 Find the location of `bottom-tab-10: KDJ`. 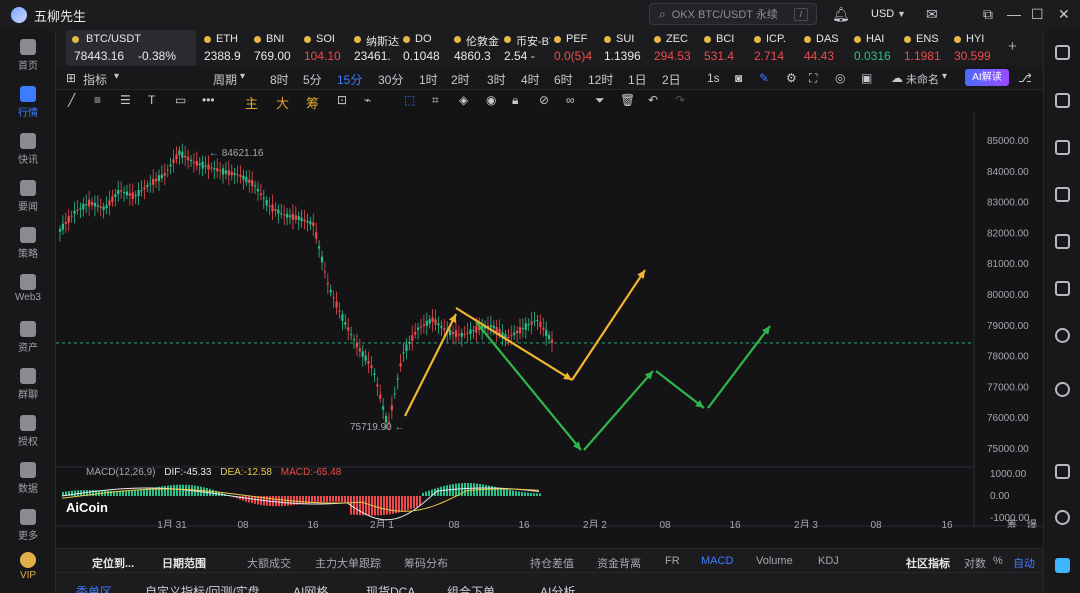

bottom-tab-10: KDJ is located at coordinates (828, 561).